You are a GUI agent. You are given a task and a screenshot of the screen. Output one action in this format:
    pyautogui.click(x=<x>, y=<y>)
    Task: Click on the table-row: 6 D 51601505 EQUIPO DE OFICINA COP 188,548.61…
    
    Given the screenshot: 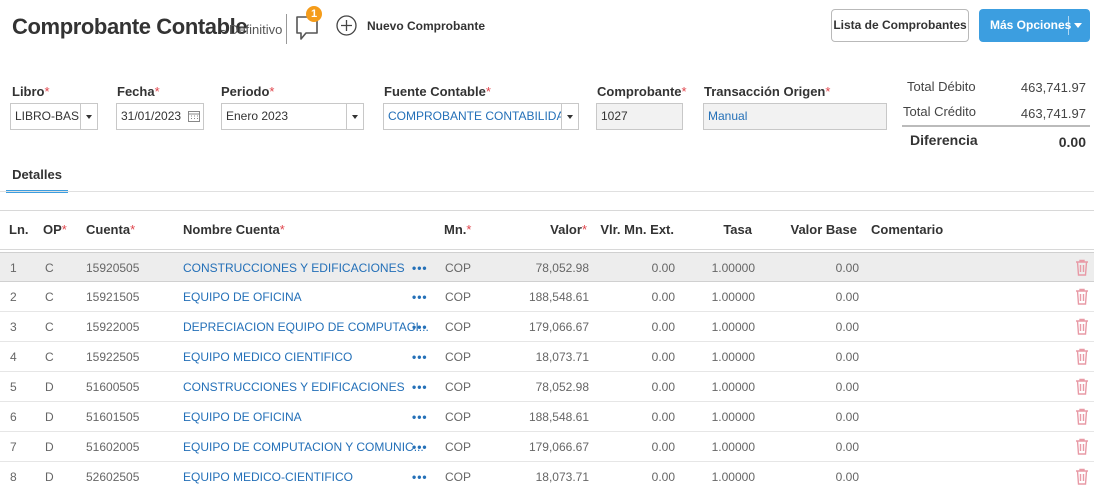 What is the action you would take?
    pyautogui.click(x=547, y=417)
    